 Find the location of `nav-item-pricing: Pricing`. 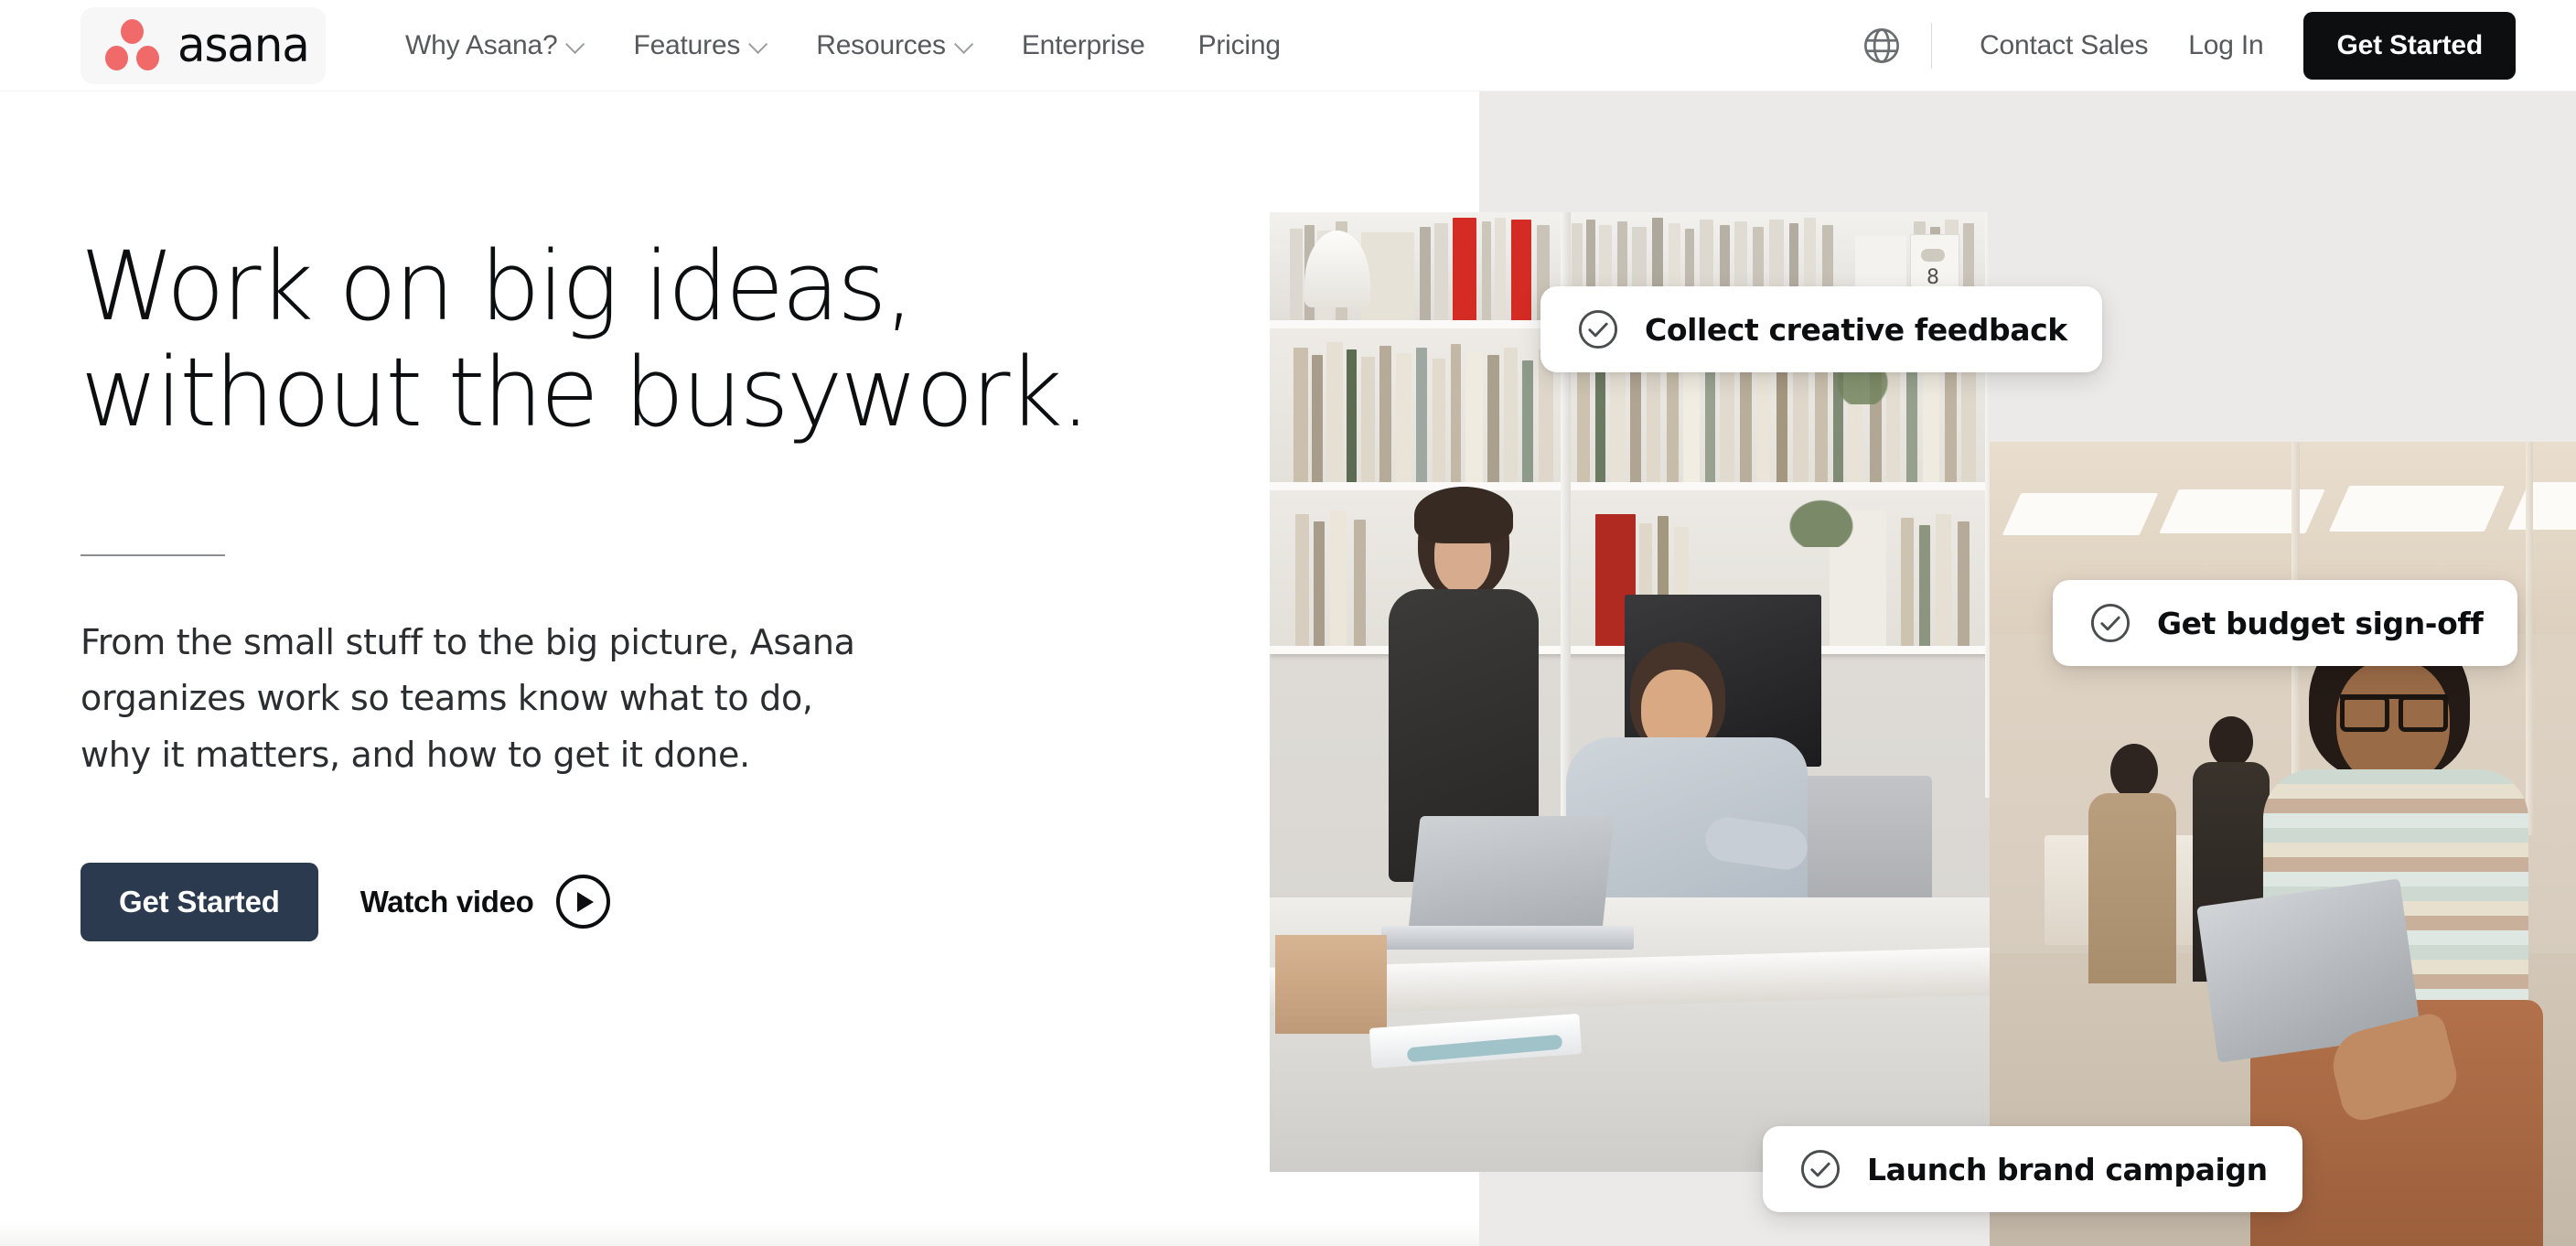

nav-item-pricing: Pricing is located at coordinates (1240, 45).